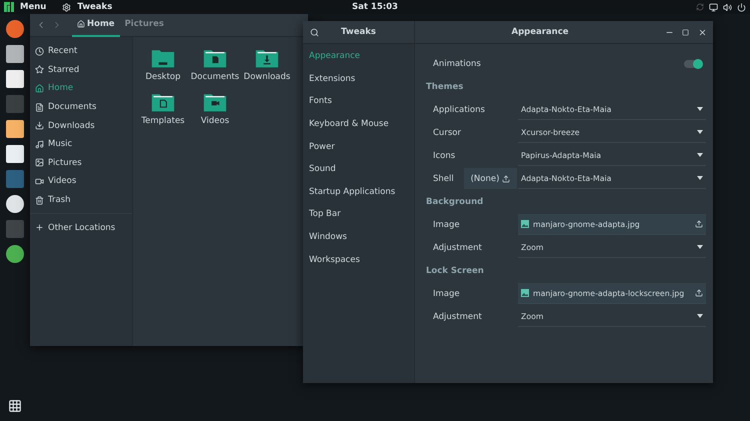 The width and height of the screenshot is (750, 421). What do you see at coordinates (358, 259) in the screenshot?
I see `sidebar-item: Workspaces` at bounding box center [358, 259].